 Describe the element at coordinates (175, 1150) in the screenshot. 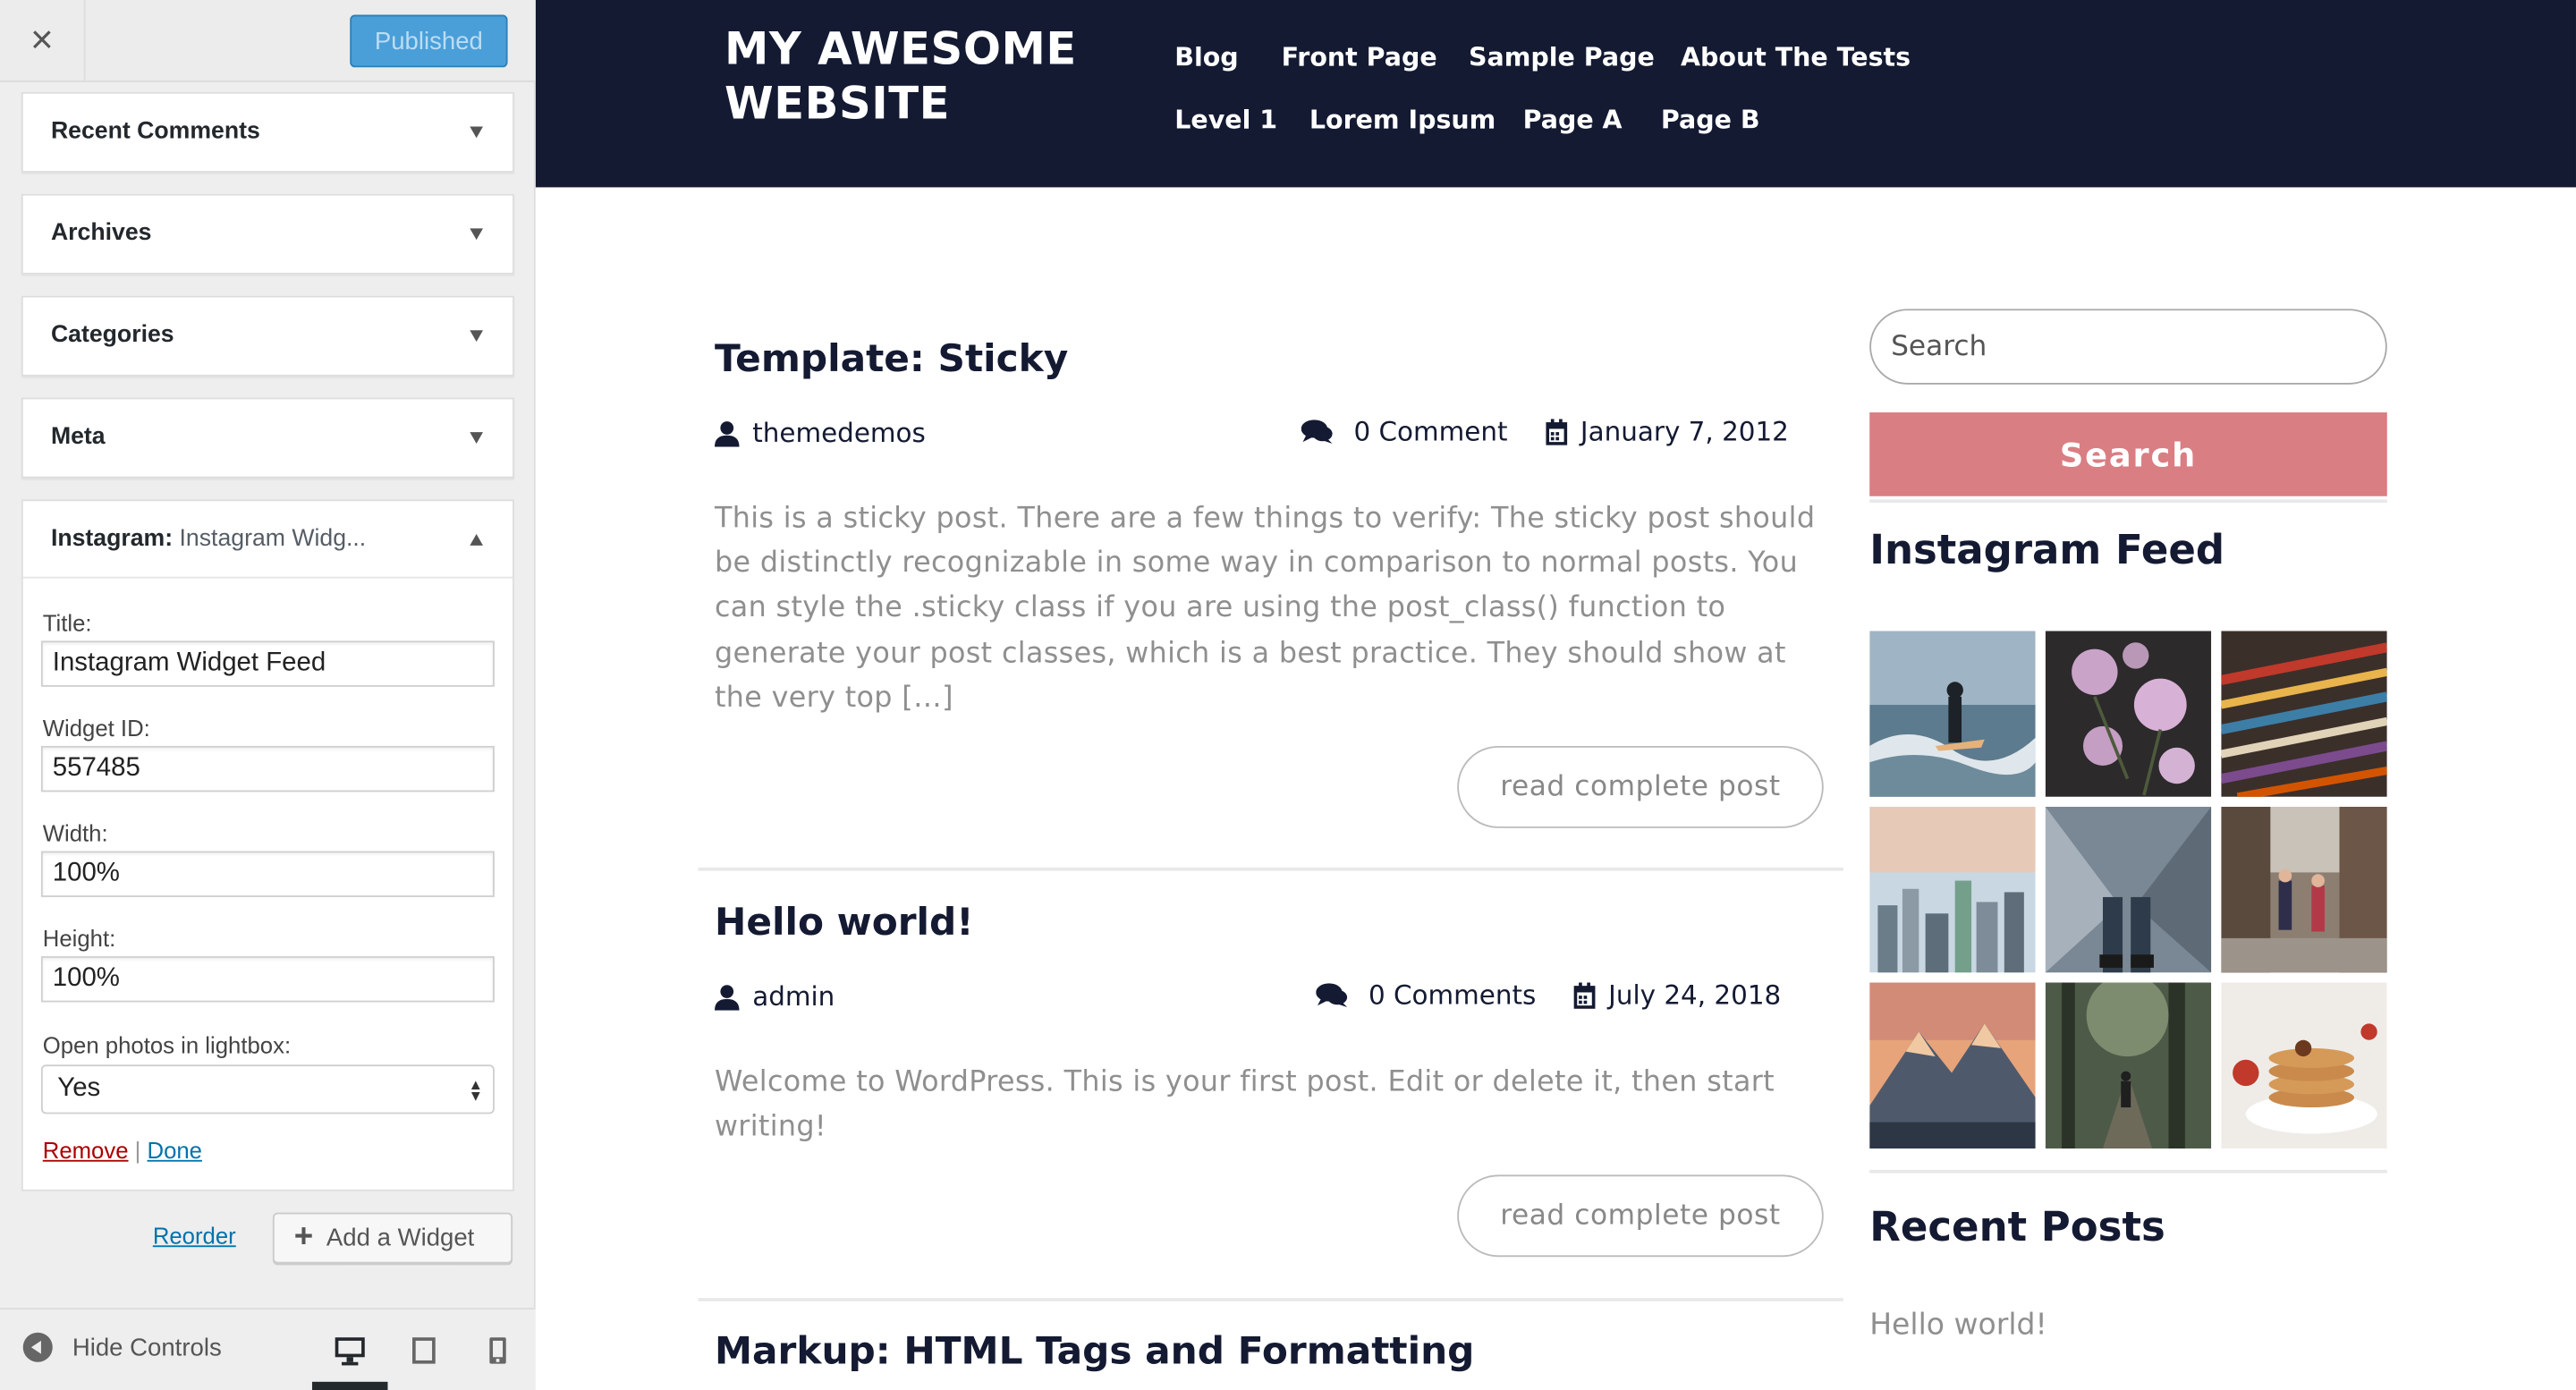

I see `done-link: Done` at that location.